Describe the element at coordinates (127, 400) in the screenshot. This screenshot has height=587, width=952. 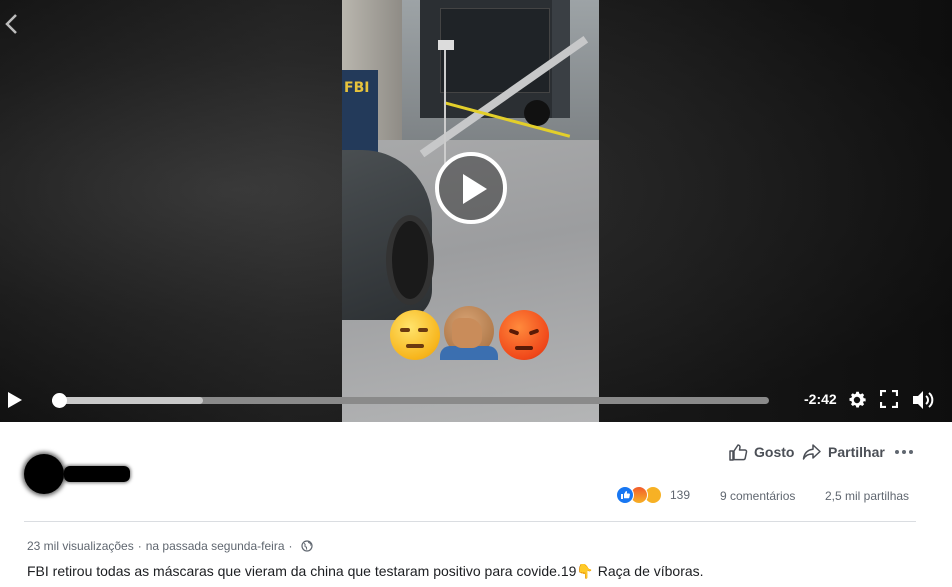
I see `buffered-bar` at that location.